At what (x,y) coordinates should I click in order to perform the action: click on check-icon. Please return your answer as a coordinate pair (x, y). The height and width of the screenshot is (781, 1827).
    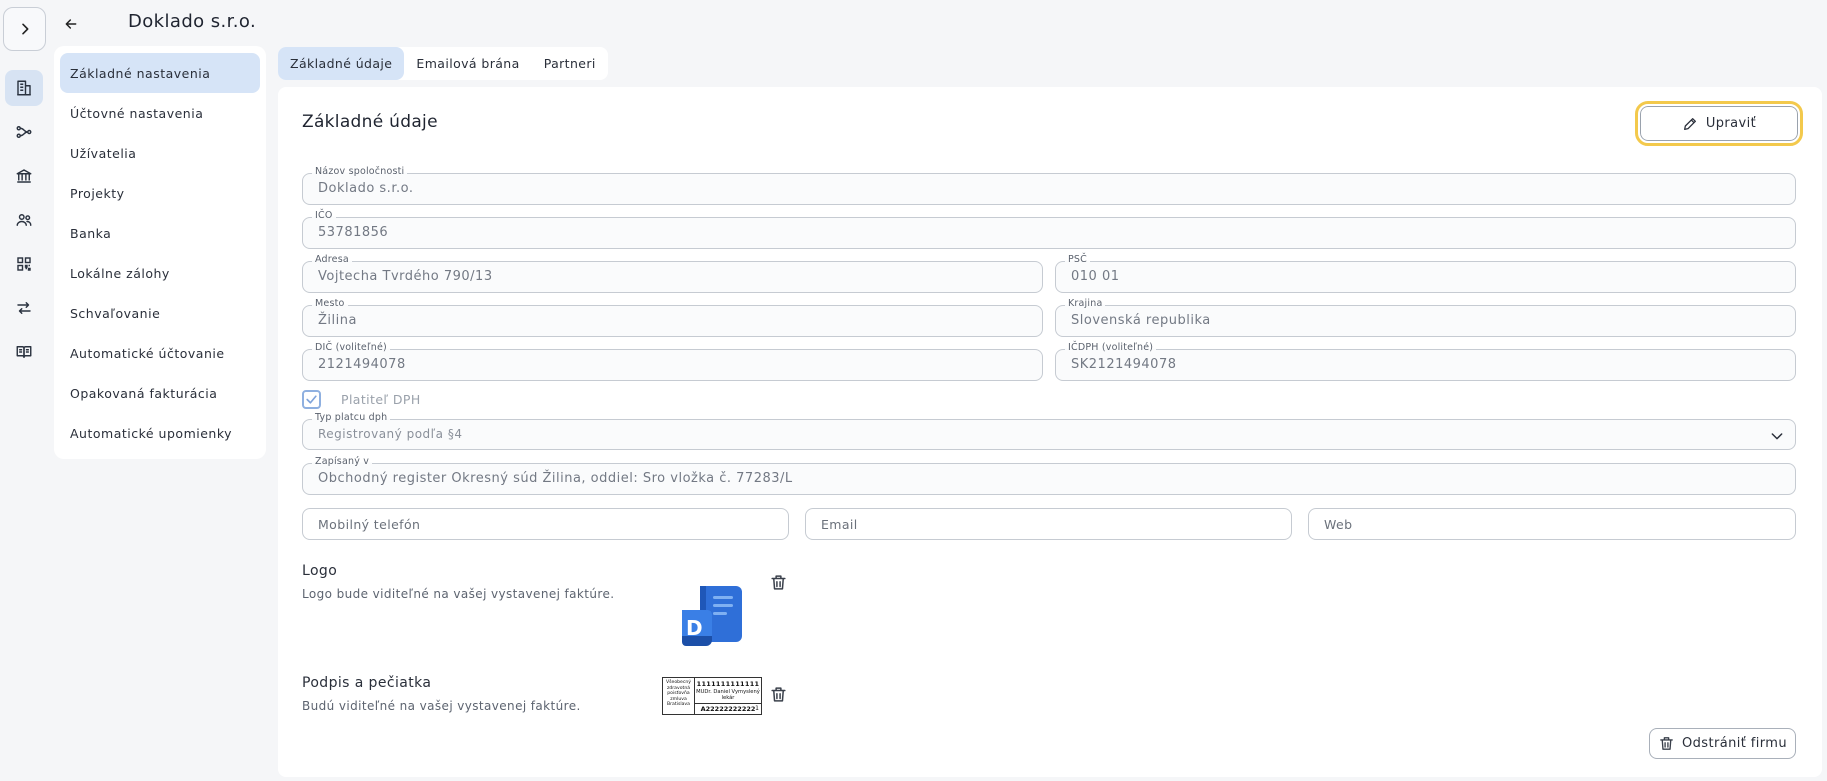
    Looking at the image, I should click on (311, 399).